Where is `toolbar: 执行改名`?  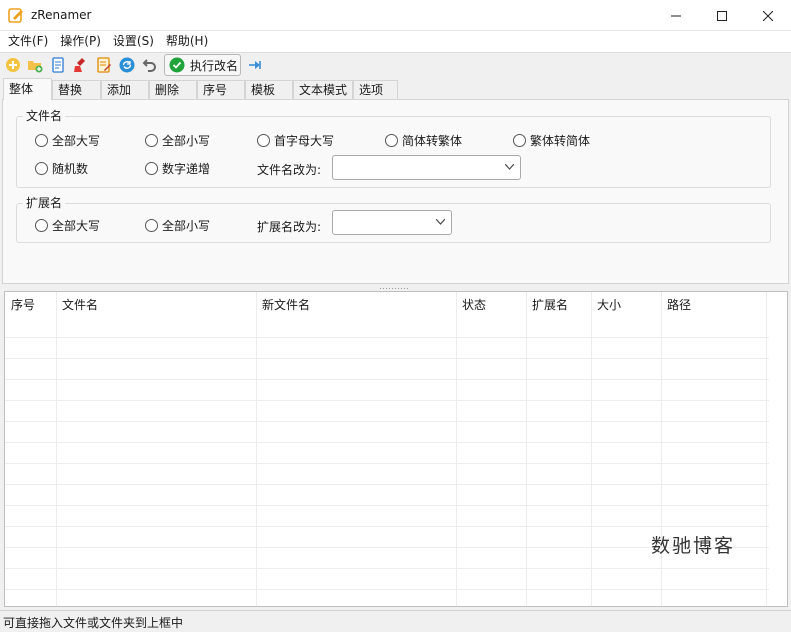 toolbar: 执行改名 is located at coordinates (395, 64).